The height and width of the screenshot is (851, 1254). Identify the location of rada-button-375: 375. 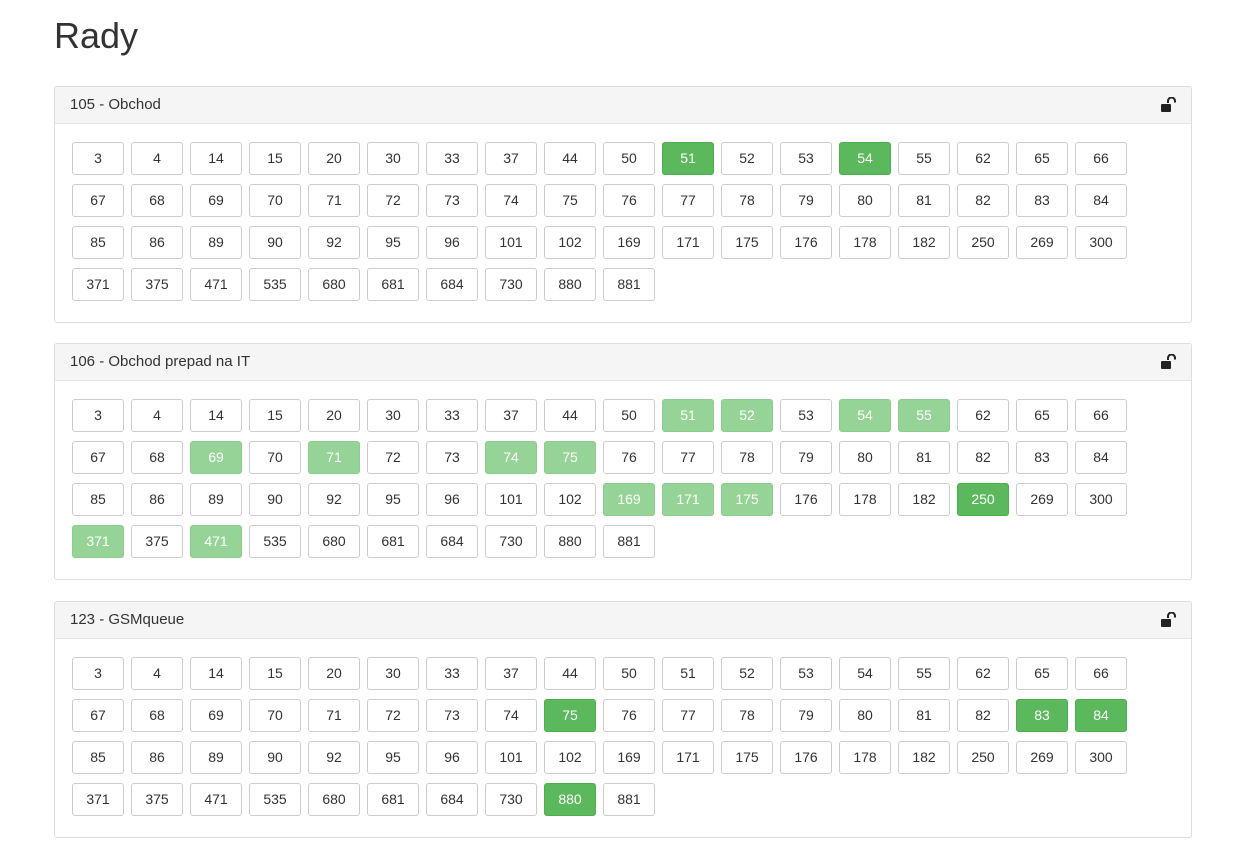
(157, 284).